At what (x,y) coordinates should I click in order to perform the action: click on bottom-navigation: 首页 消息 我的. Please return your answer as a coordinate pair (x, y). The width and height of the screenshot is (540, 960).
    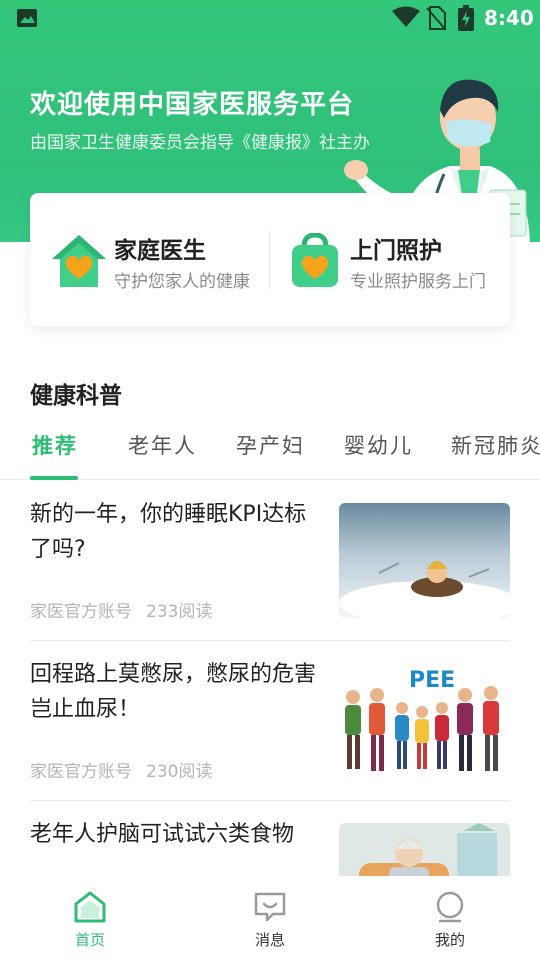
    Looking at the image, I should click on (270, 918).